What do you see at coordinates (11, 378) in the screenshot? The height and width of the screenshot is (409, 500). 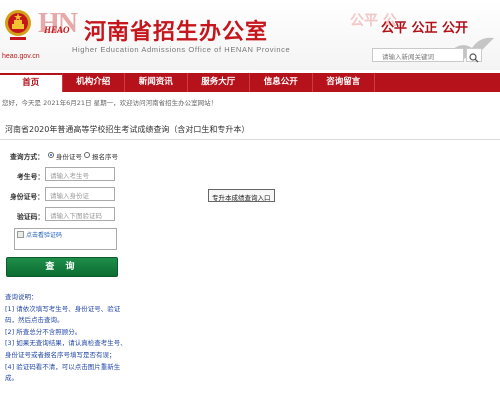 I see `help-line: 成。` at bounding box center [11, 378].